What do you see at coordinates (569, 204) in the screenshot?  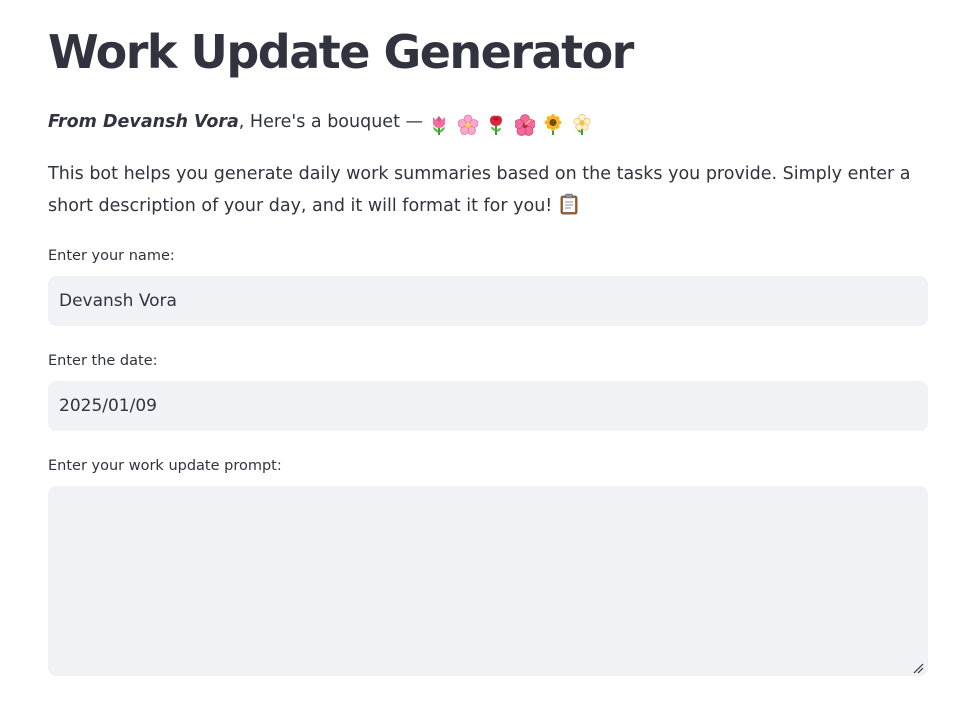 I see `clipboard-icon` at bounding box center [569, 204].